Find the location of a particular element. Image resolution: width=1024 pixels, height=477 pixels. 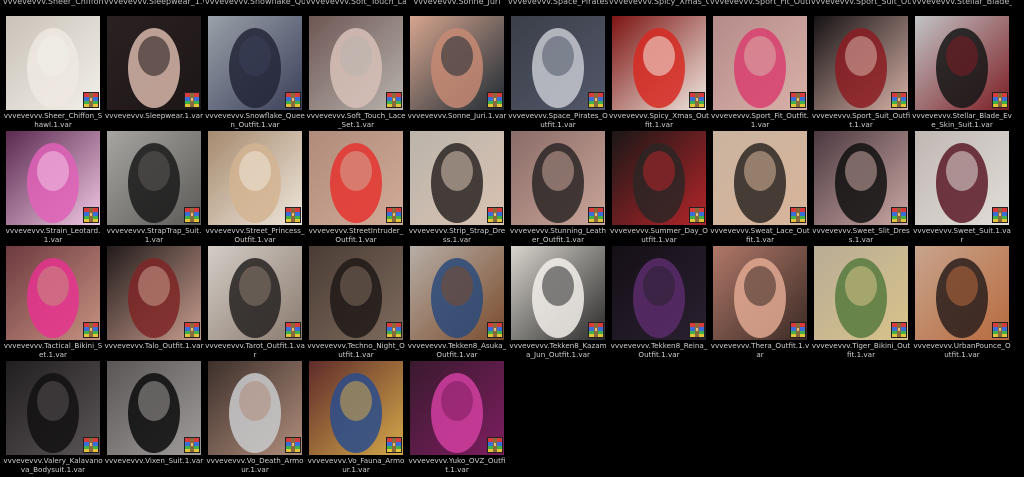

file-item: vvvevevvv.Sweet_Slit_Dress.1.var is located at coordinates (861, 188).